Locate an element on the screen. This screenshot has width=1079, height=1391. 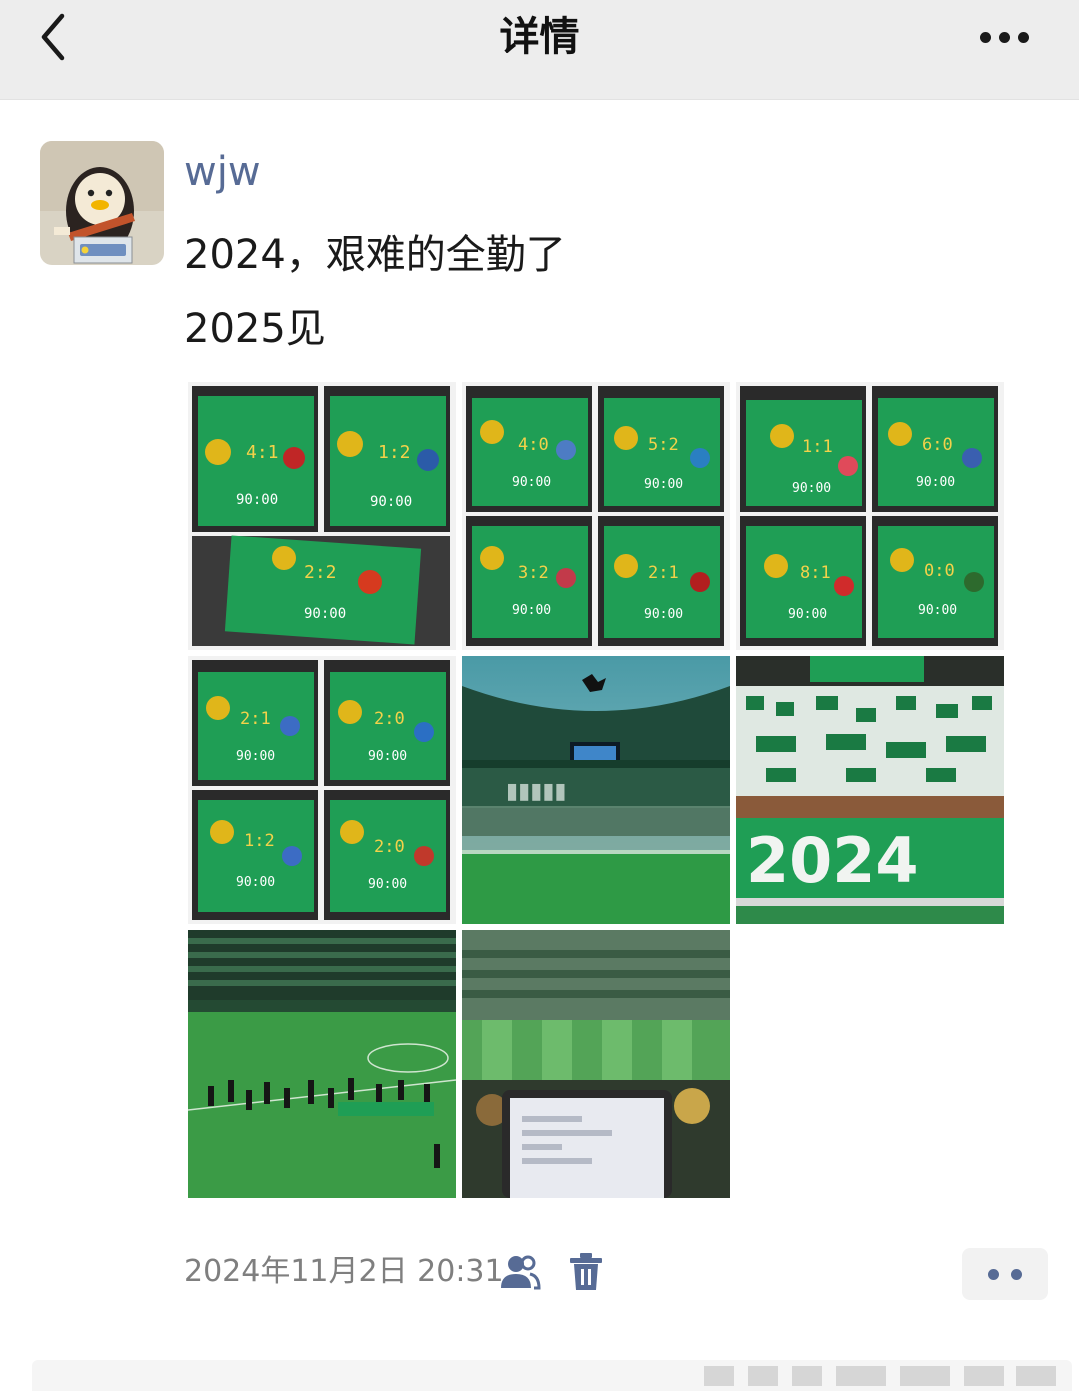
page-title: 详情 is located at coordinates (539, 37).